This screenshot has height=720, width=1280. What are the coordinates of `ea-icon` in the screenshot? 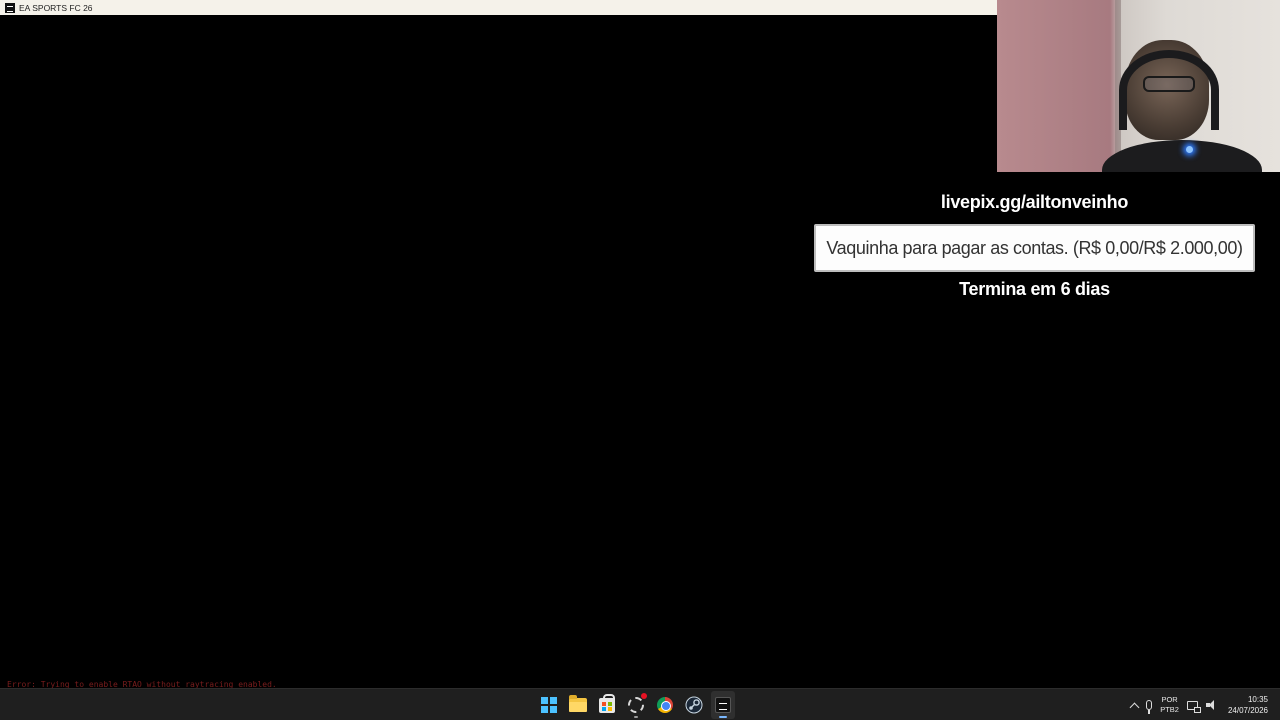 It's located at (723, 705).